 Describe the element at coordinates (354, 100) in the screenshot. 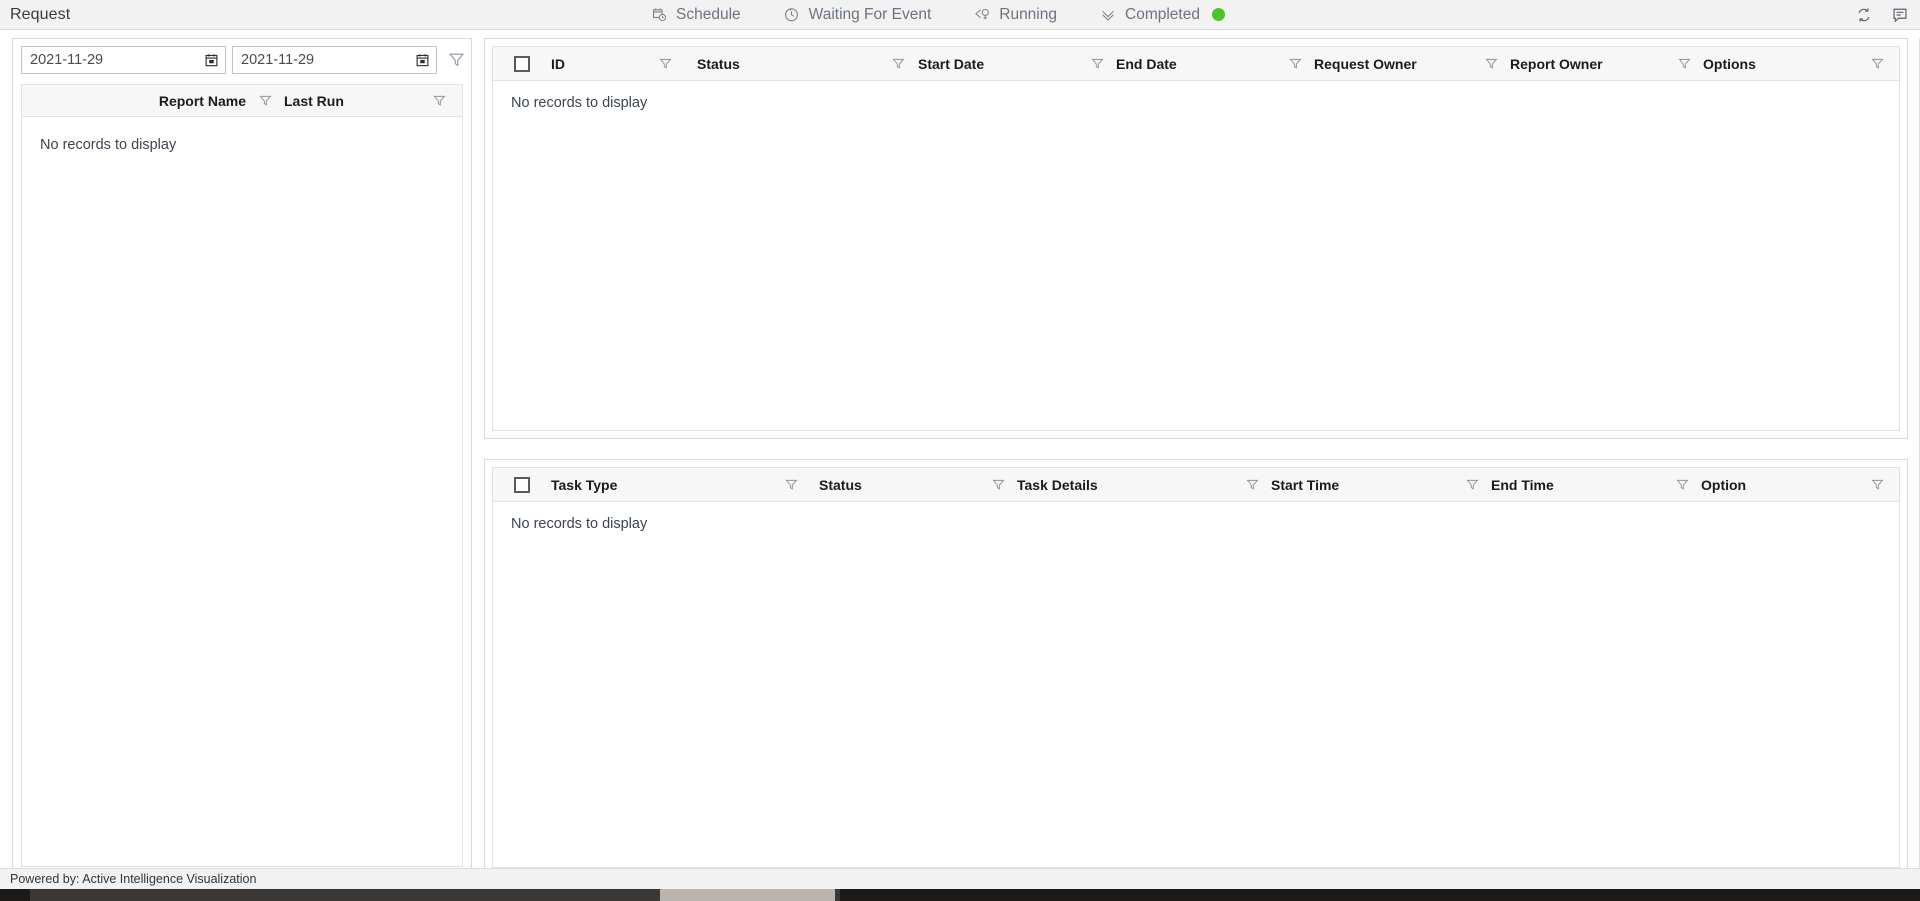

I see `column-last-run: Last Run` at that location.